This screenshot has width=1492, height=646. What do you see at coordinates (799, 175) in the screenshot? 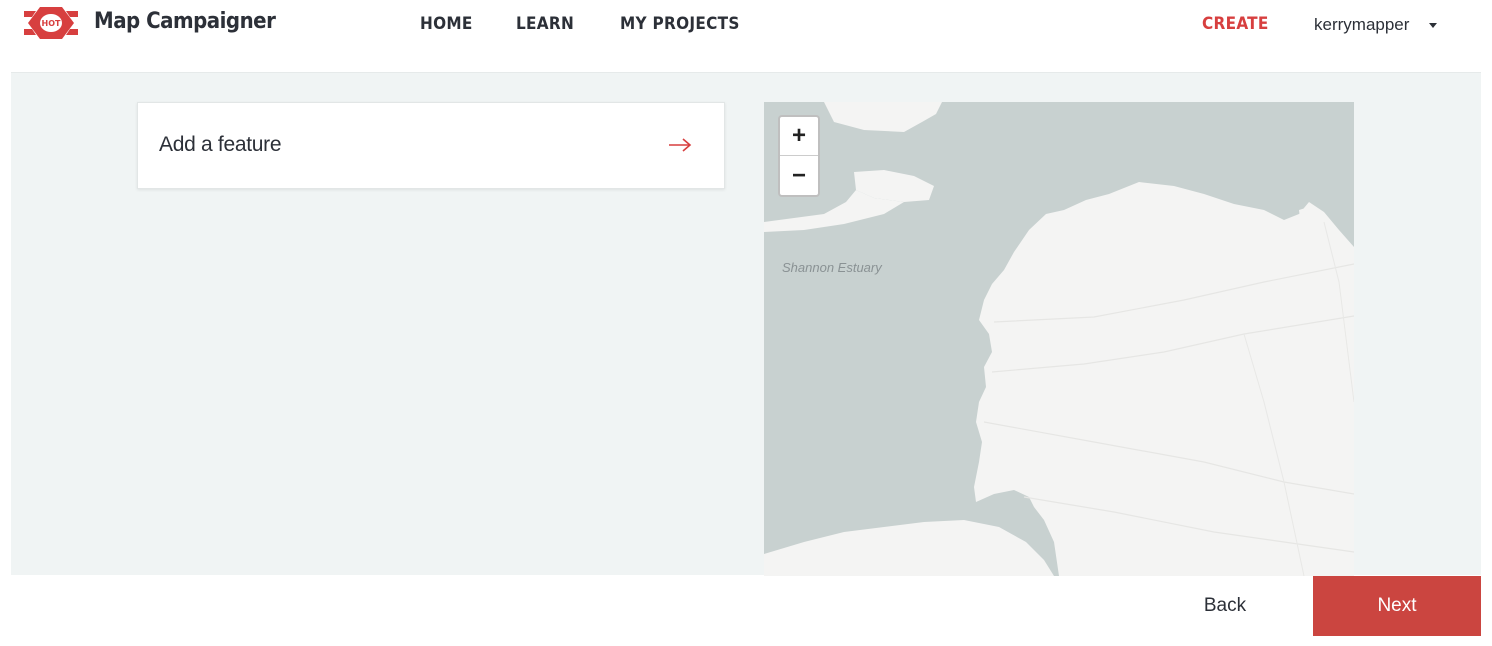
I see `zoom-out-button: −` at bounding box center [799, 175].